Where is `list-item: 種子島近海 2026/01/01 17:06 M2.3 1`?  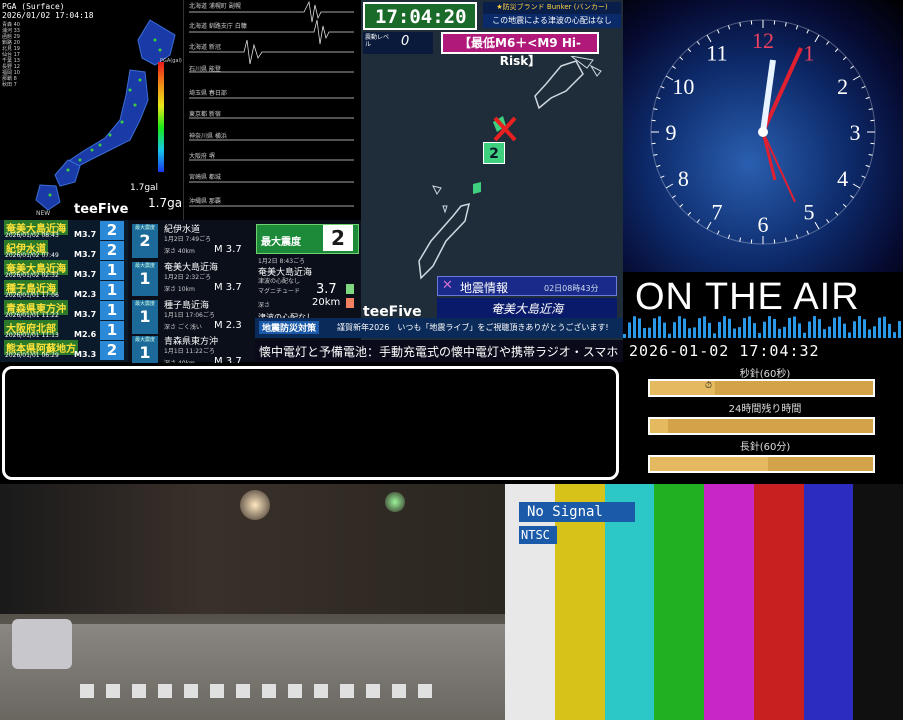
list-item: 種子島近海 2026/01/01 17:06 M2.3 1 is located at coordinates (64, 290).